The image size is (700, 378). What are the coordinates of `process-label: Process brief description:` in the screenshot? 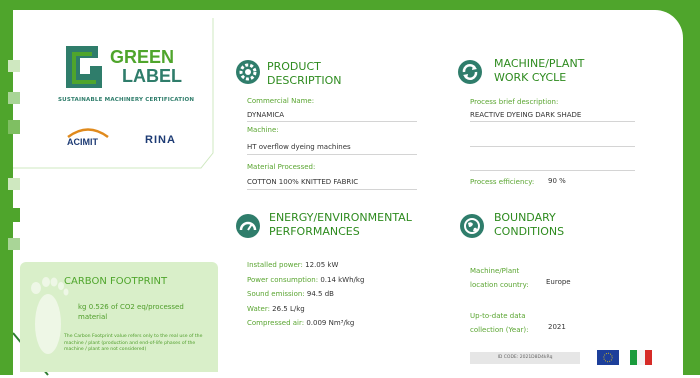 It's located at (514, 102).